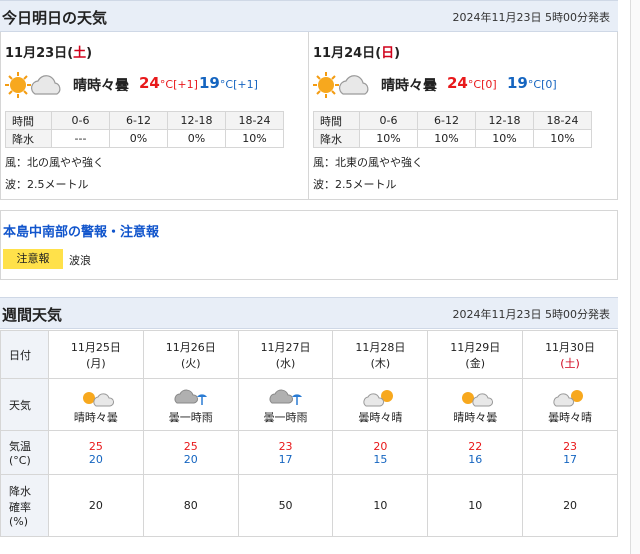 The height and width of the screenshot is (554, 640). I want to click on weekly-temp-cell: 22 16, so click(475, 452).